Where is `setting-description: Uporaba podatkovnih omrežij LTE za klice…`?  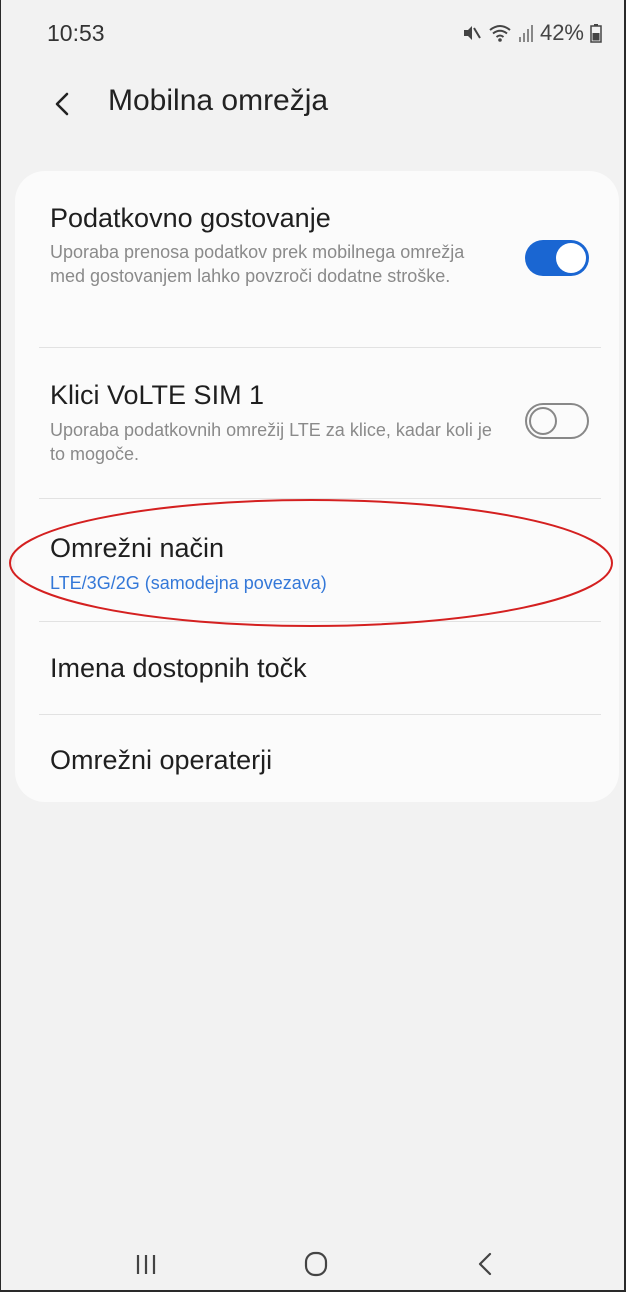 setting-description: Uporaba podatkovnih omrežij LTE za klice… is located at coordinates (271, 442).